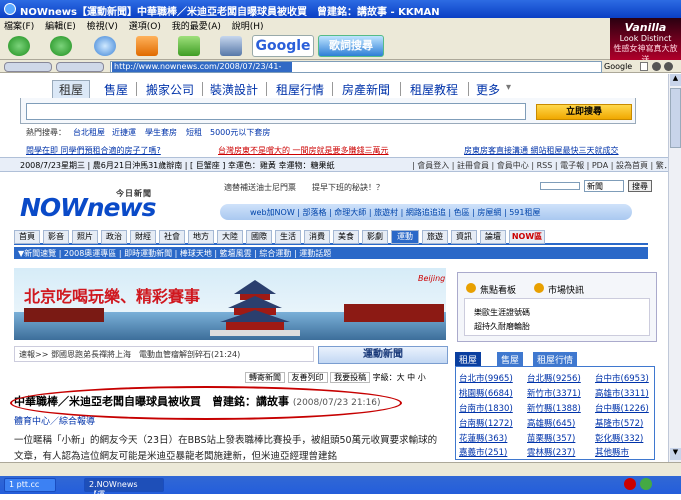 The height and width of the screenshot is (500, 681). I want to click on region-tab-sell: 售屋, so click(510, 359).